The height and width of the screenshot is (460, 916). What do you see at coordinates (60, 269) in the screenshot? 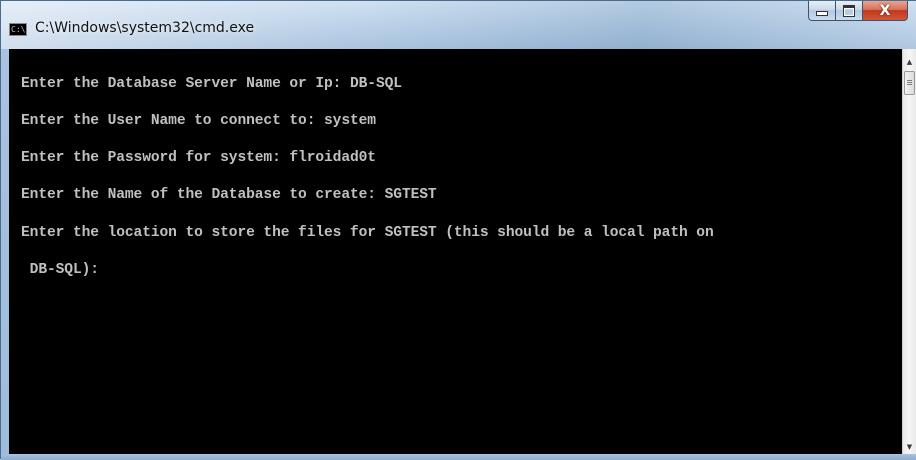
I see `console-line: DB-SQL):` at bounding box center [60, 269].